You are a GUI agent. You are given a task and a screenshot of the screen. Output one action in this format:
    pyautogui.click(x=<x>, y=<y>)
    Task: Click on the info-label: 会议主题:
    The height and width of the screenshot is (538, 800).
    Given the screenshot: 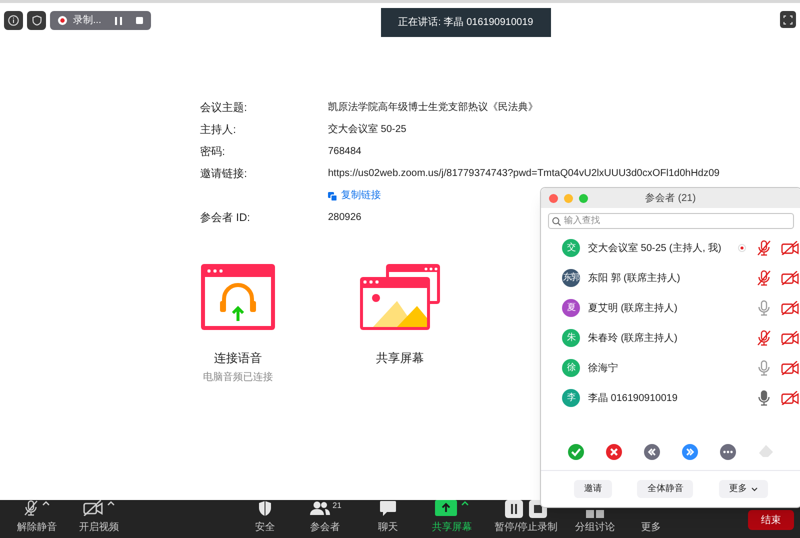 What is the action you would take?
    pyautogui.click(x=224, y=108)
    